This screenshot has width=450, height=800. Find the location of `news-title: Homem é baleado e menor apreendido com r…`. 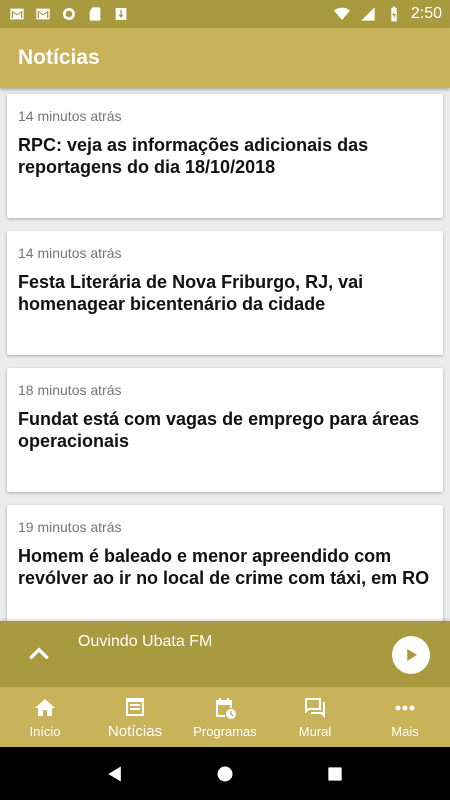

news-title: Homem é baleado e menor apreendido com r… is located at coordinates (224, 567).